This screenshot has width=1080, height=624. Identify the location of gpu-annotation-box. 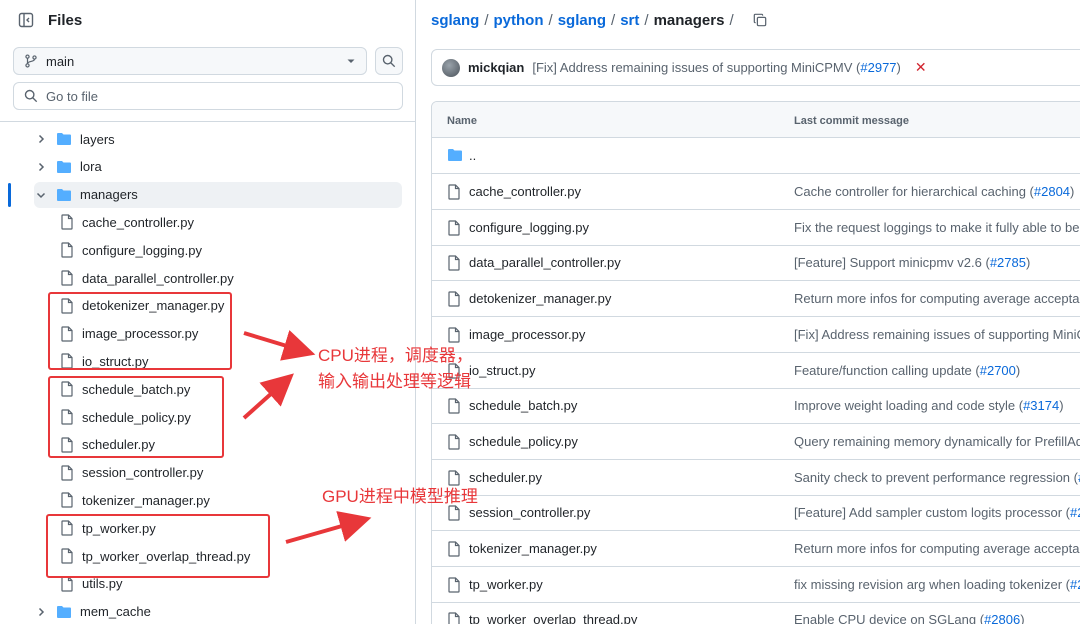
(158, 546).